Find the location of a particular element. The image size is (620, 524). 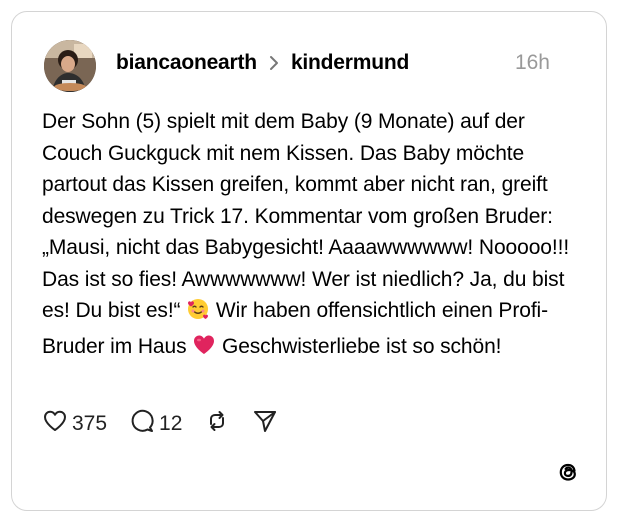

post-timestamp: 16h is located at coordinates (532, 62).